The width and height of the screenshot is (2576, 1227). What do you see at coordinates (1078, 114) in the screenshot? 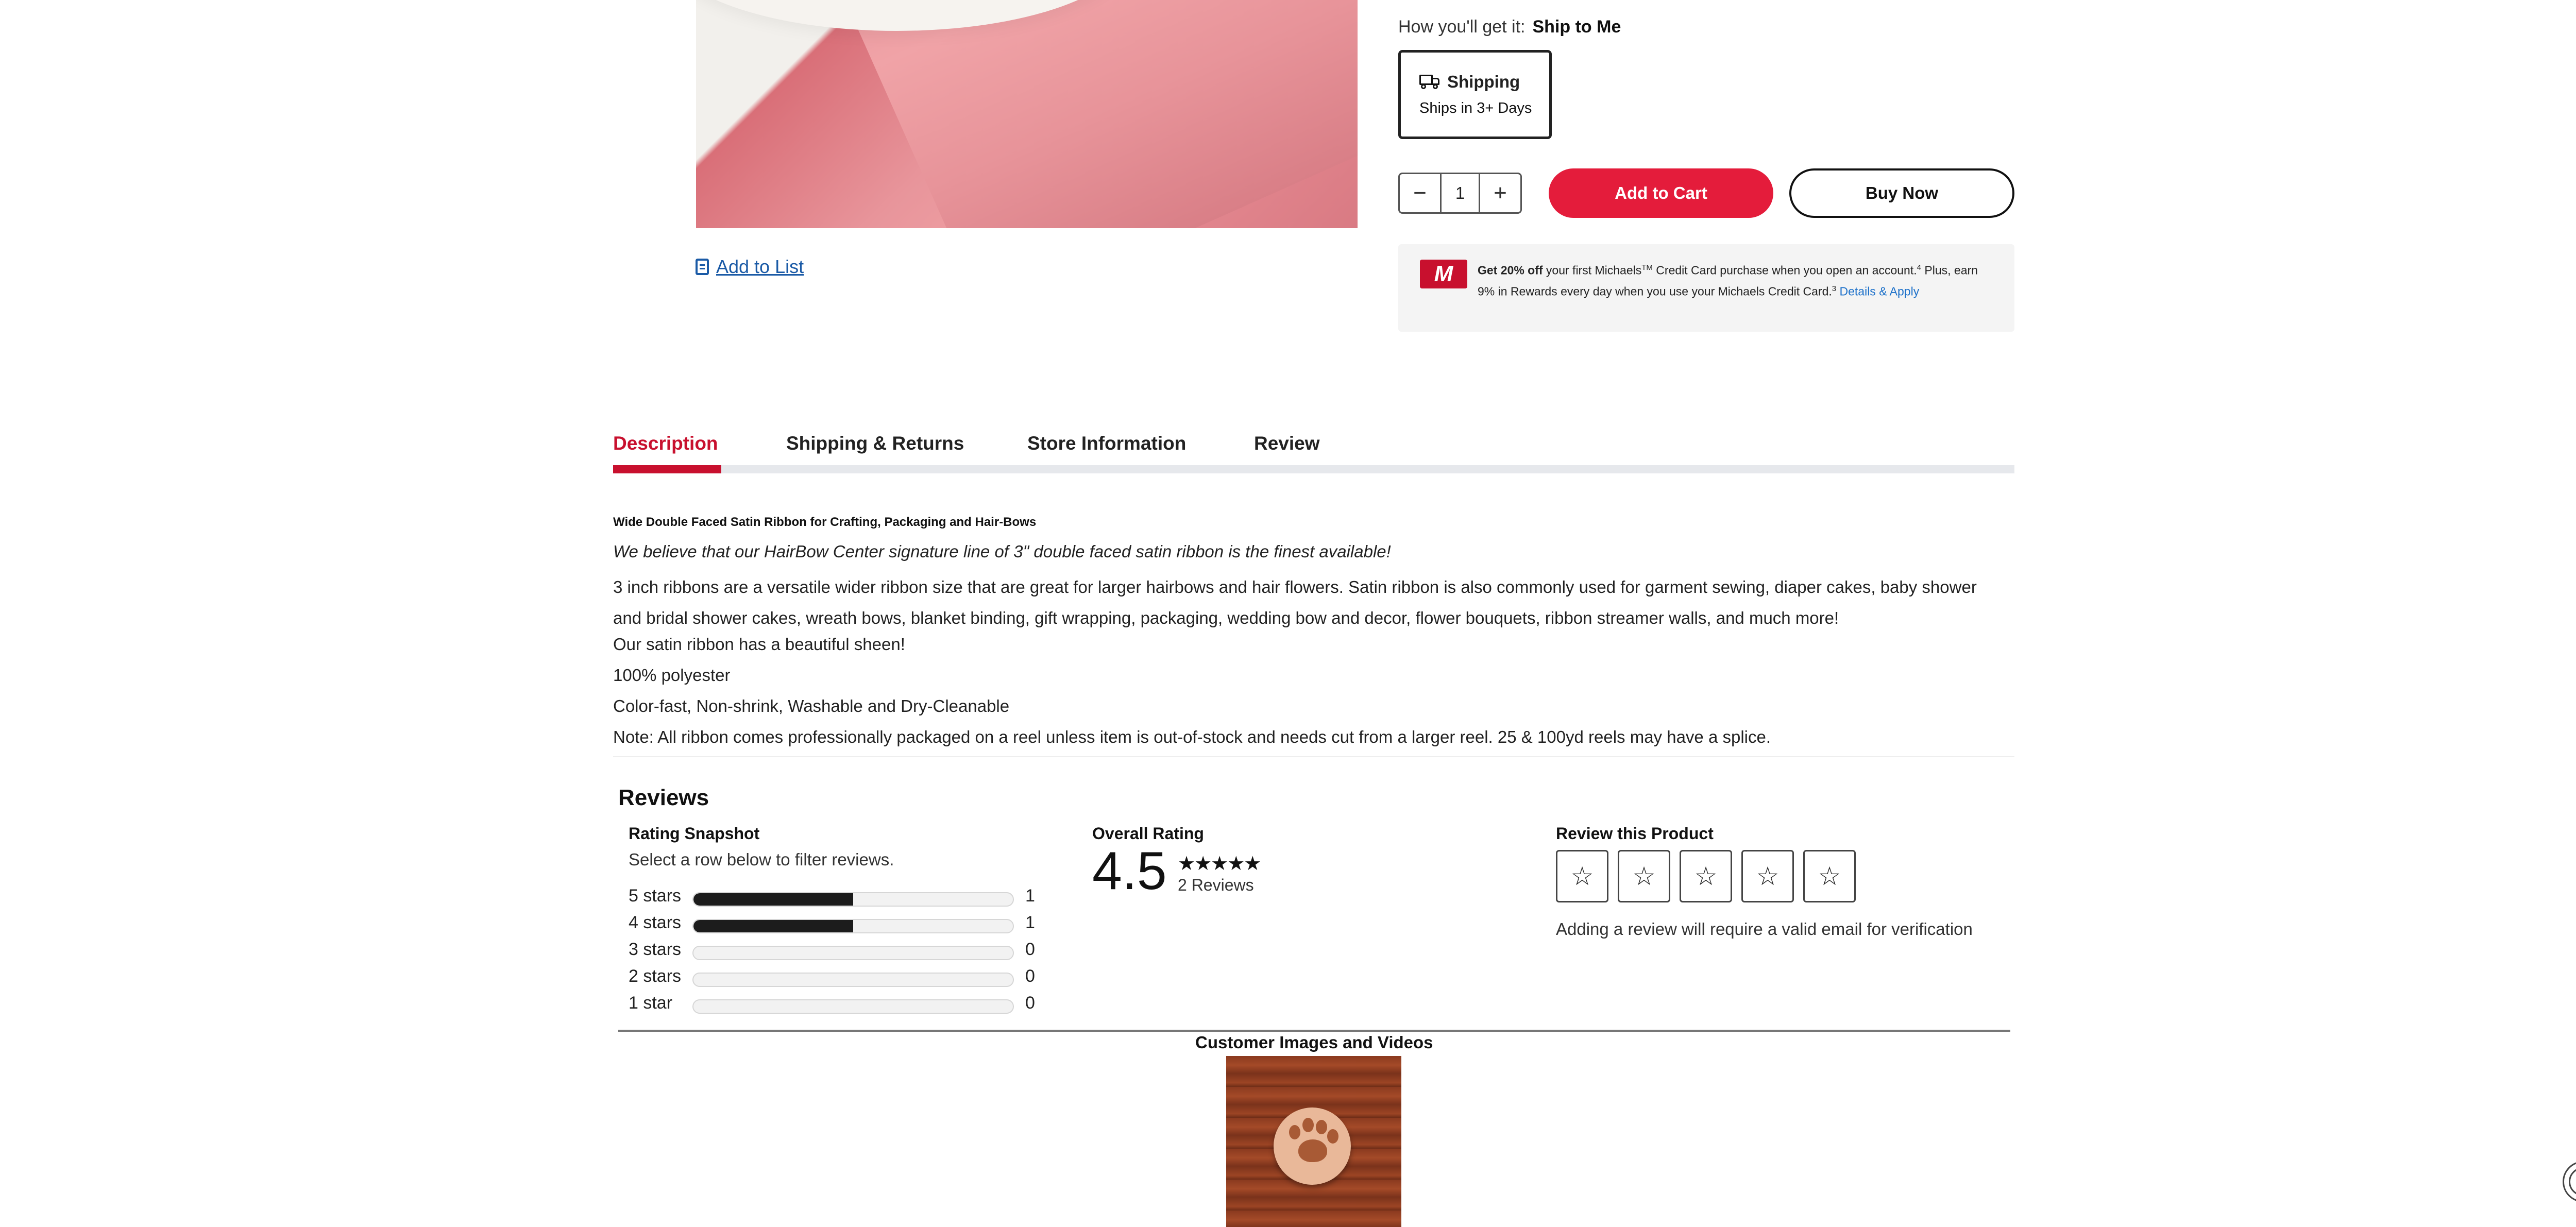
I see `ribbon-band` at bounding box center [1078, 114].